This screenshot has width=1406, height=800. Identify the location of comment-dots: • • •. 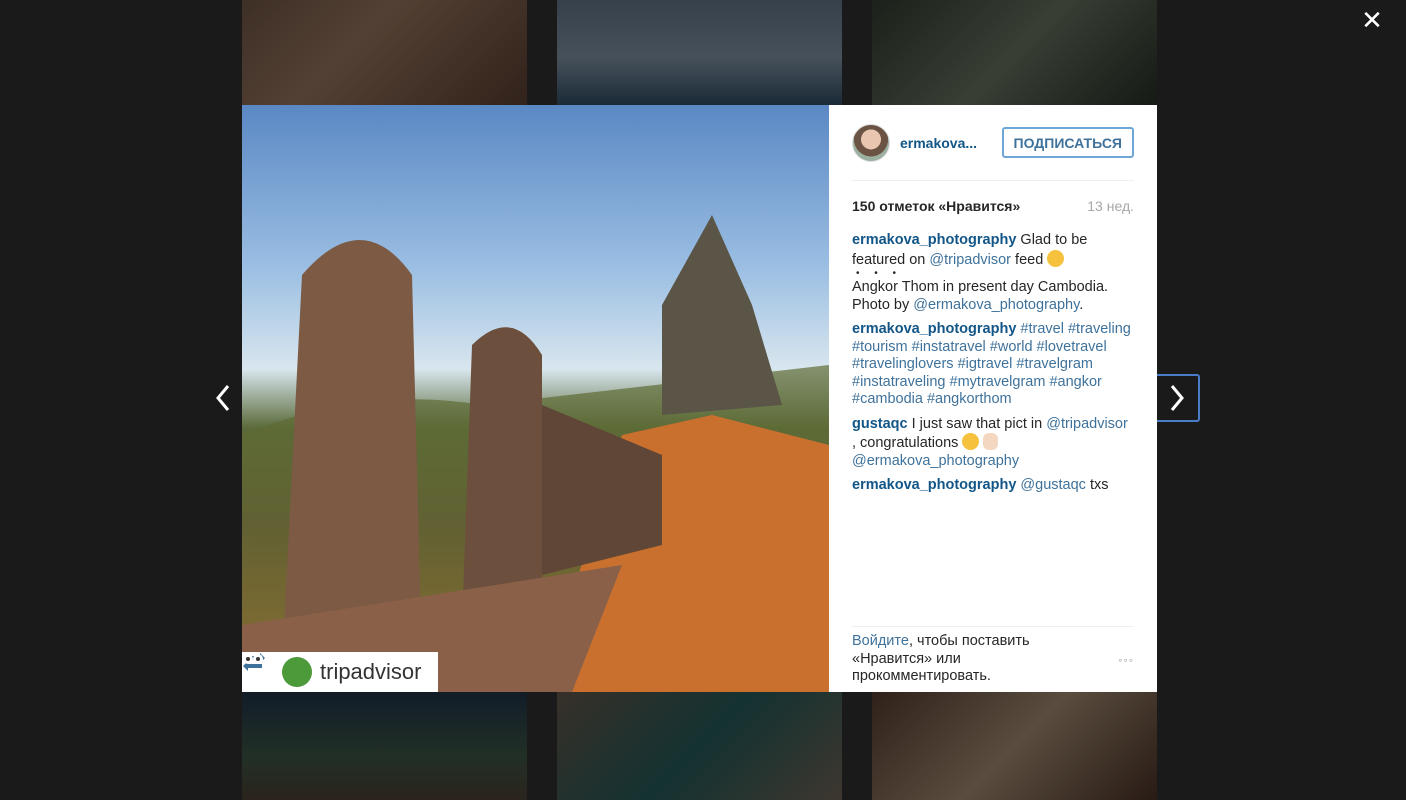
(879, 273).